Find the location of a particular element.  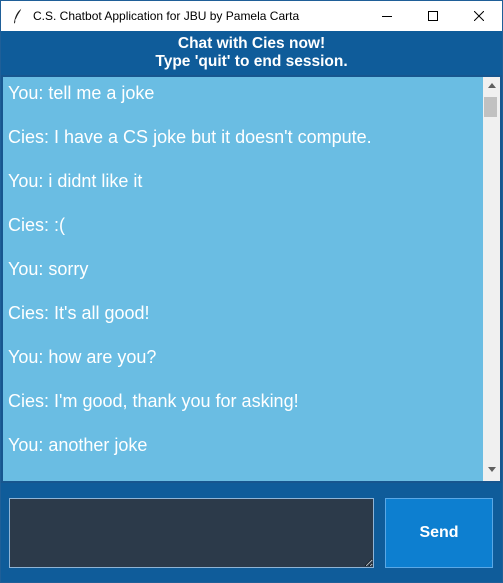

minimize-icon is located at coordinates (387, 16).